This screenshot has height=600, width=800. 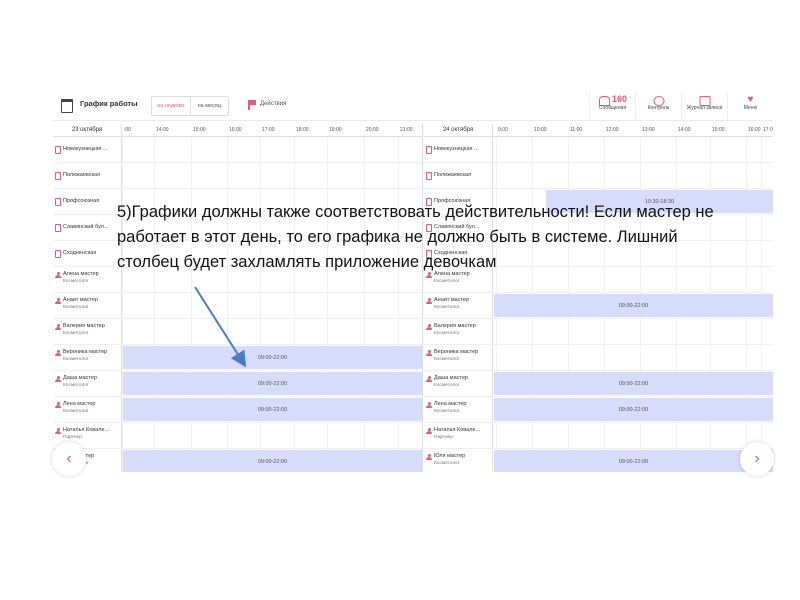 I want to click on row-name: Профсоюзная, so click(x=81, y=201).